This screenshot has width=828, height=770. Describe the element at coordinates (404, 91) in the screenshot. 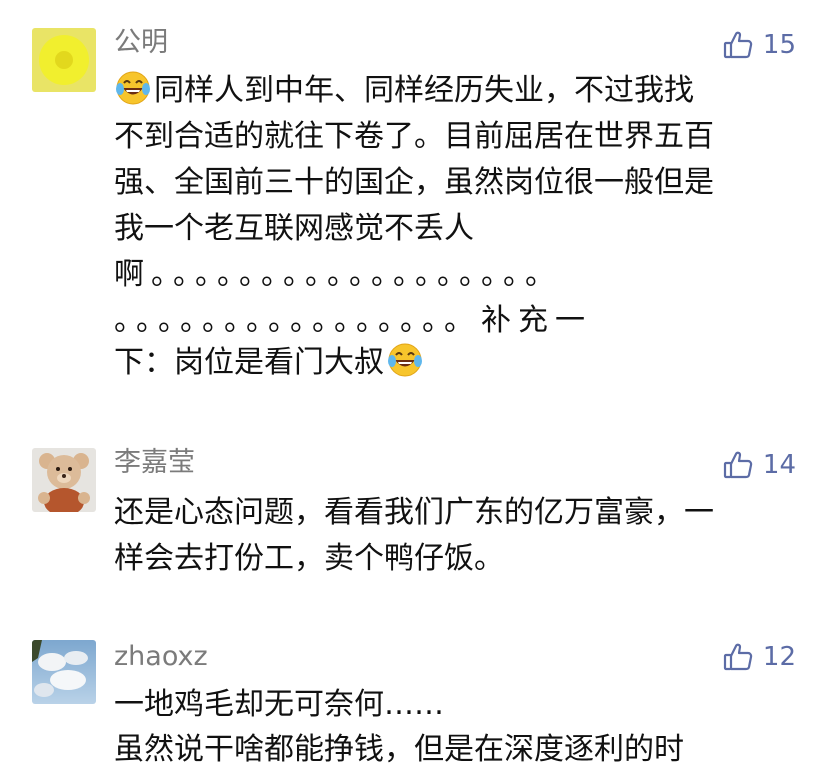

I see `comment-text-line: 同样人到中年、同样经历失业，不过我找` at that location.